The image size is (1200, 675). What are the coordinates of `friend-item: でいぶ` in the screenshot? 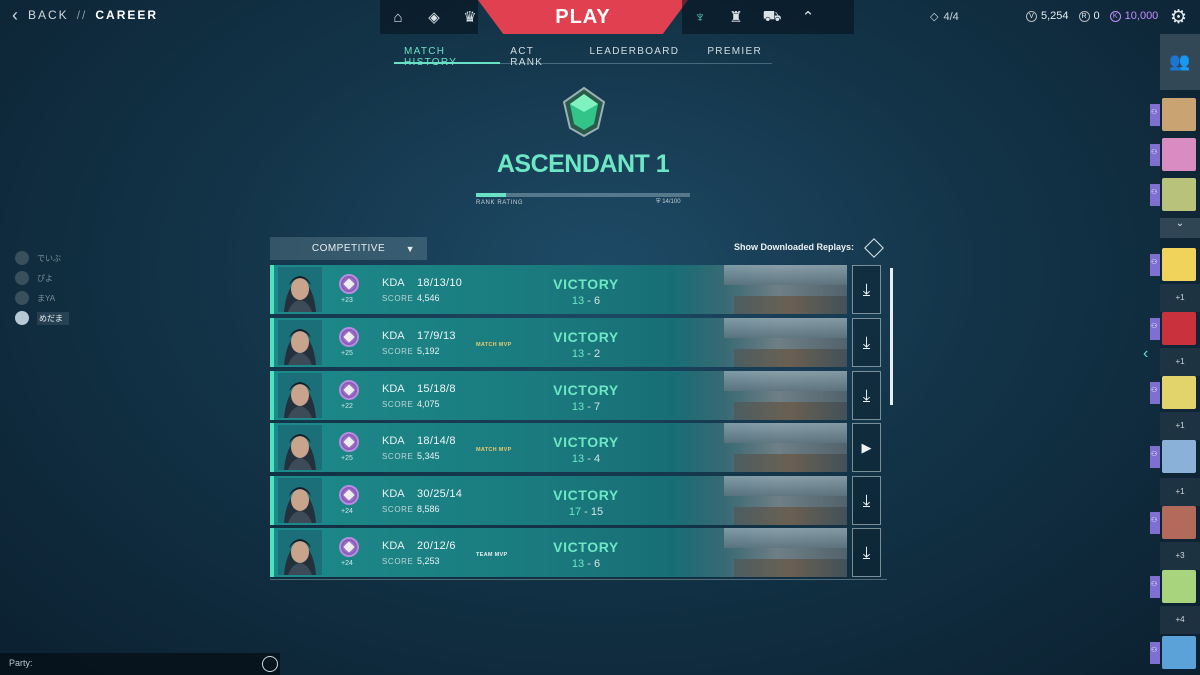 It's located at (42, 258).